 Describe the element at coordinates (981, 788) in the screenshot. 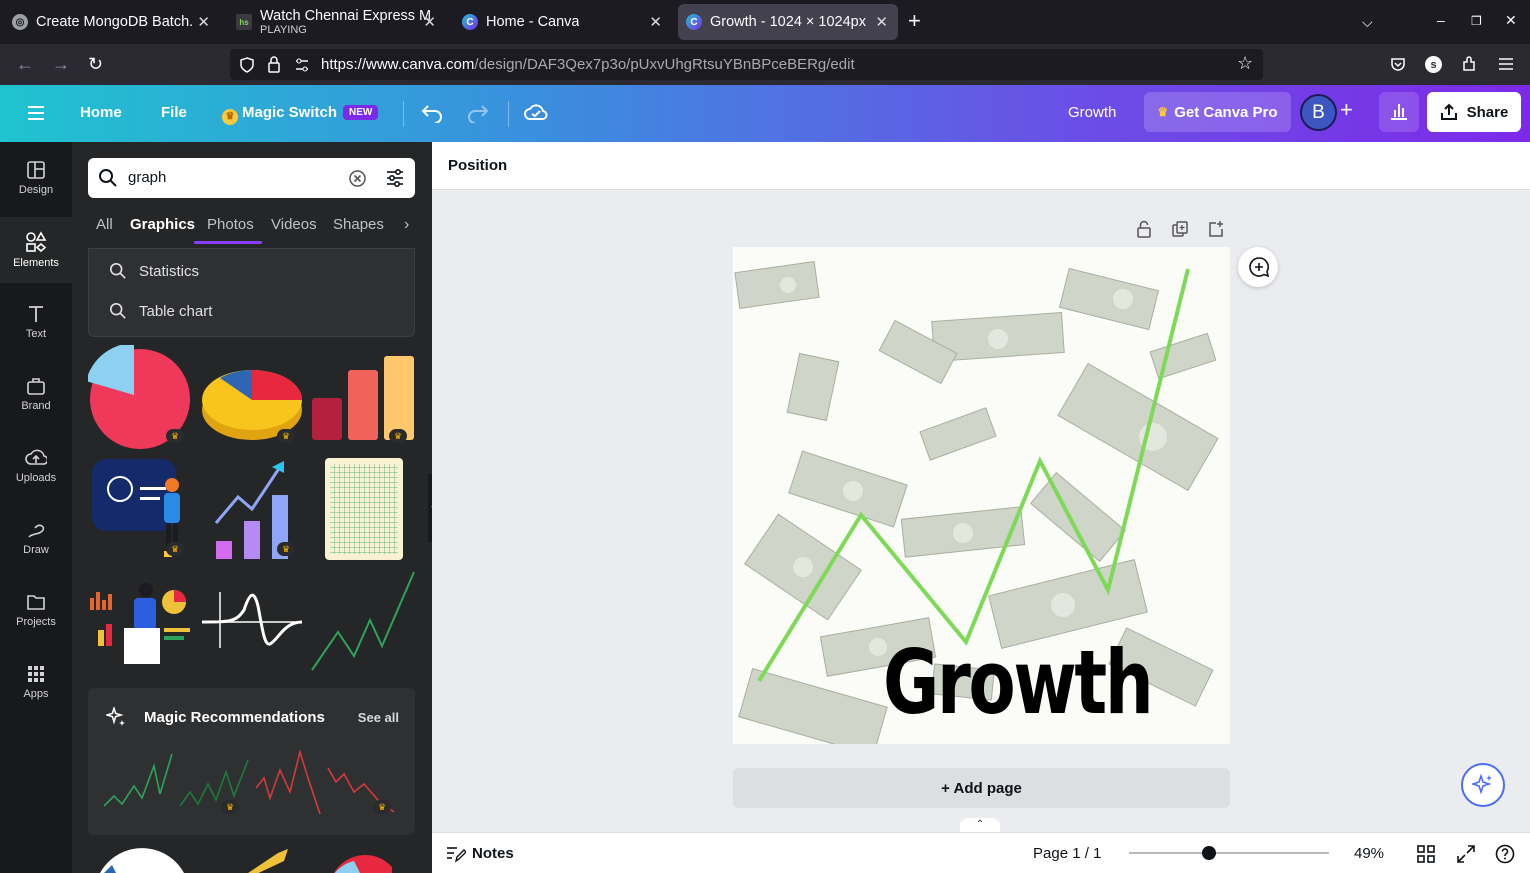

I see `add-page-button: + Add page` at that location.